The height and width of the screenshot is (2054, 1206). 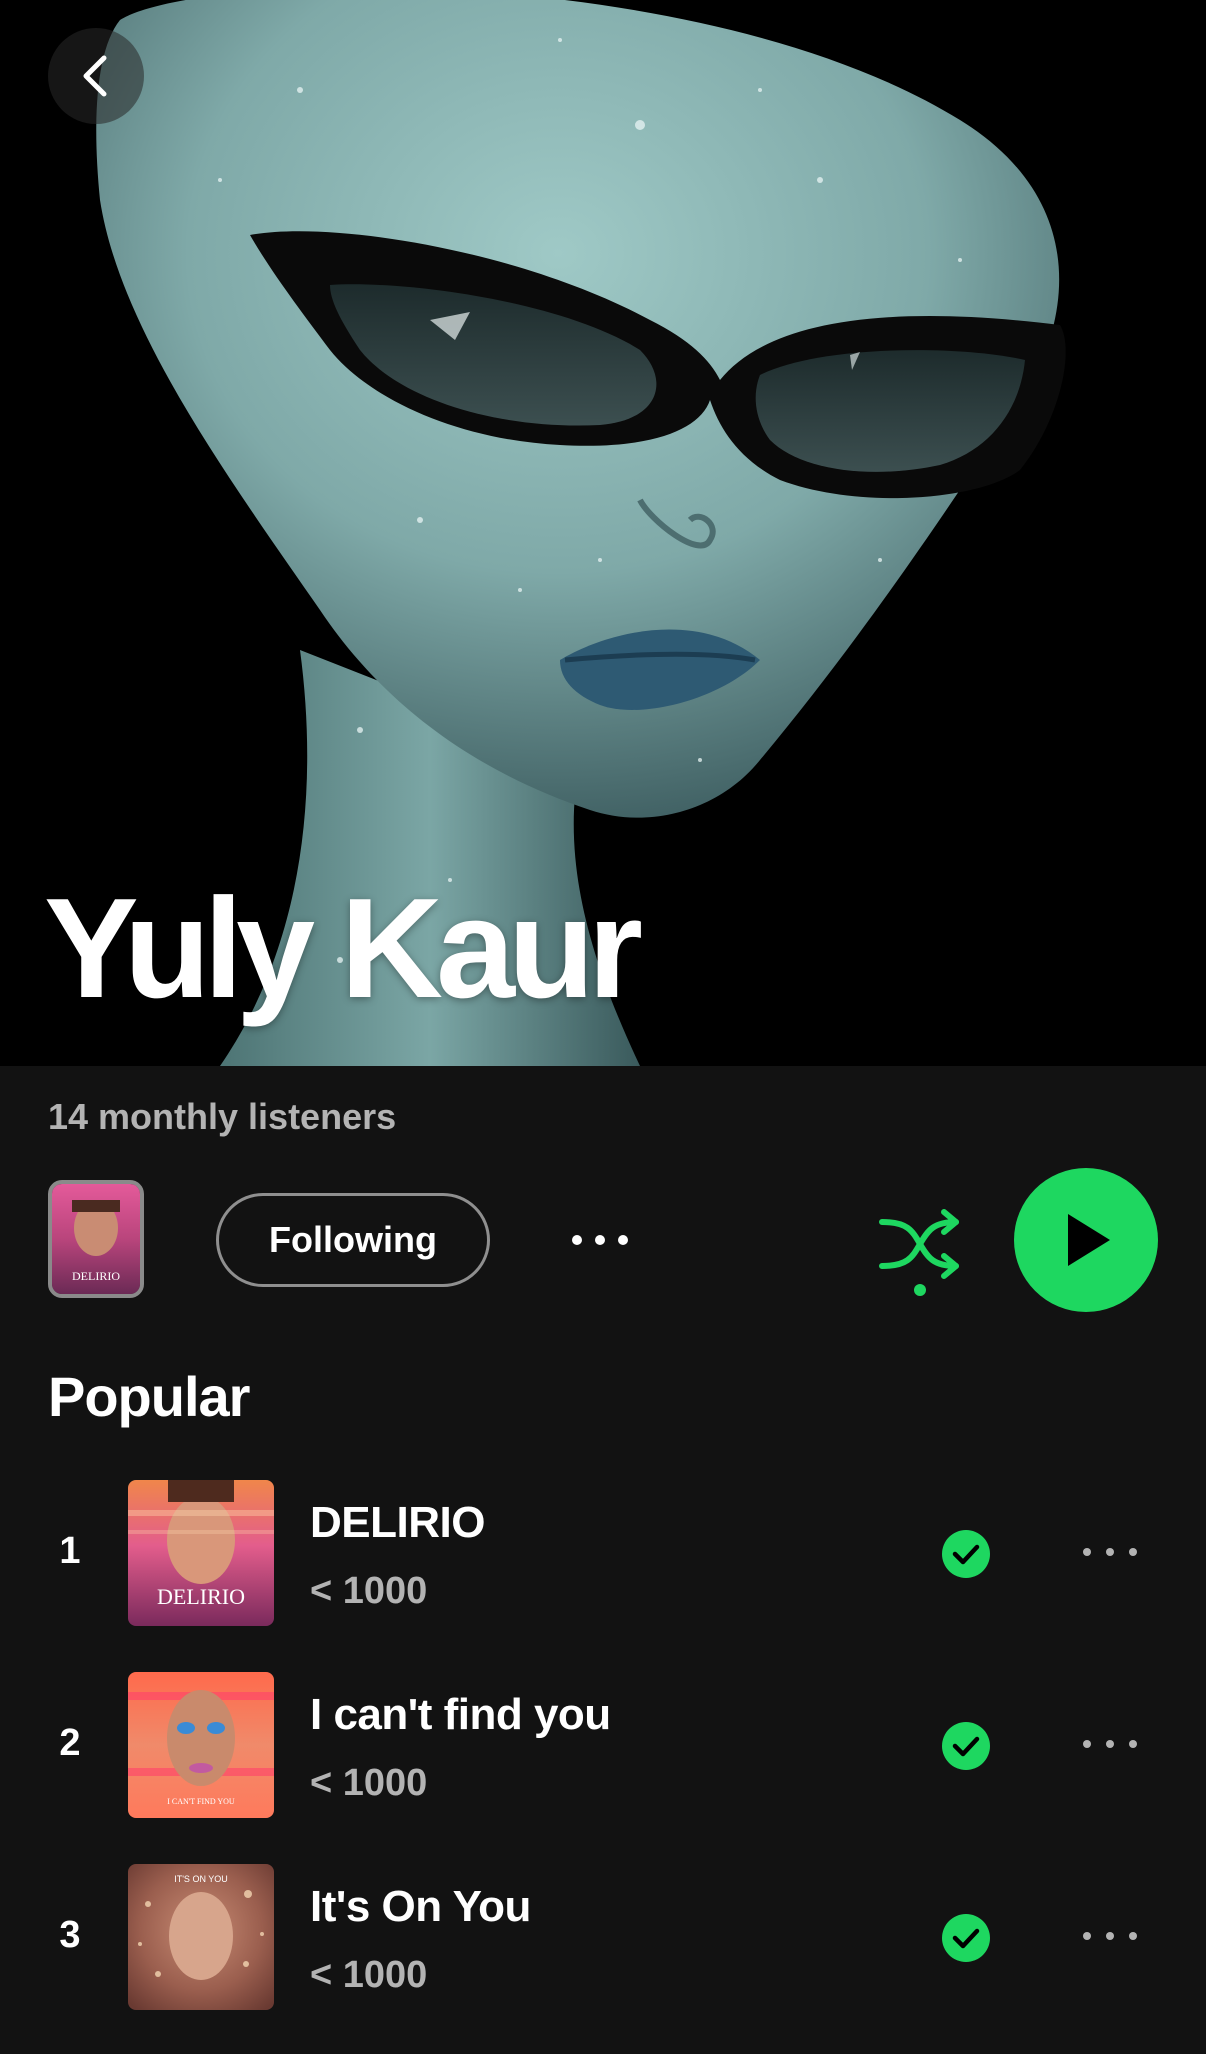 I want to click on track-cover: IT'S ON YOU, so click(x=201, y=1937).